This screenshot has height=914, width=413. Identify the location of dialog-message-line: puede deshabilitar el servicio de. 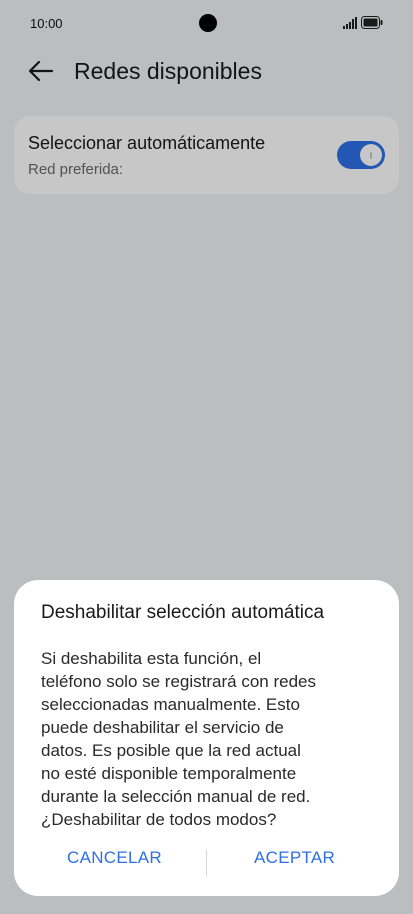
(162, 727).